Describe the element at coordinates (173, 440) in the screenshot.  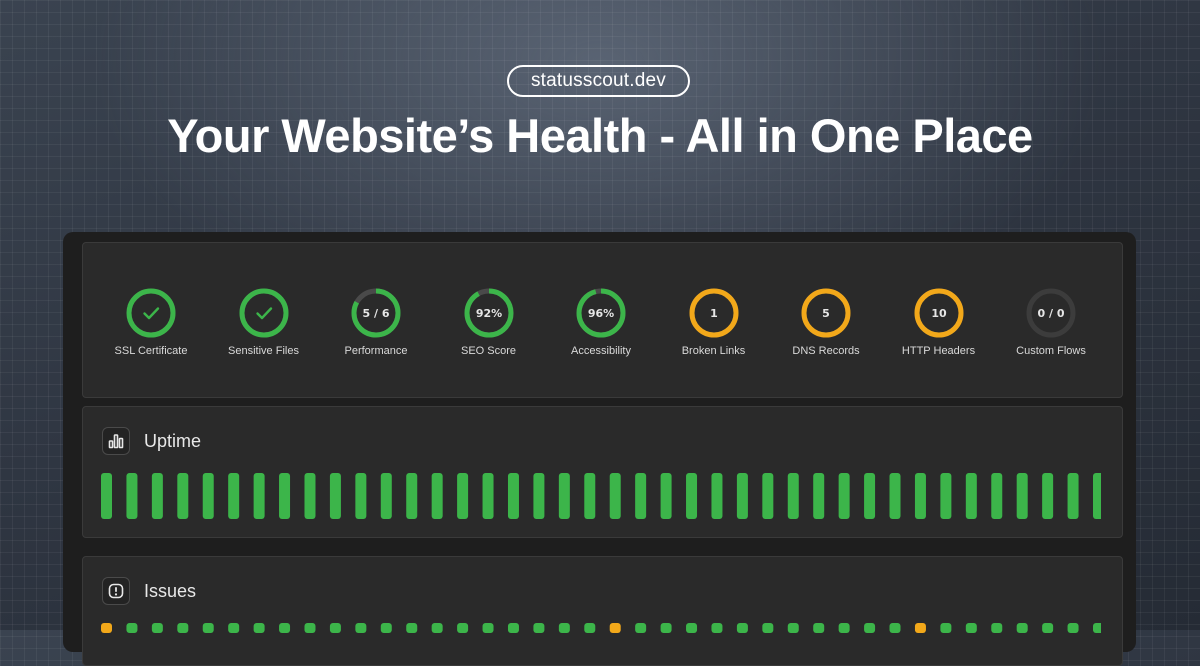
I see `uptime-title: Uptime` at that location.